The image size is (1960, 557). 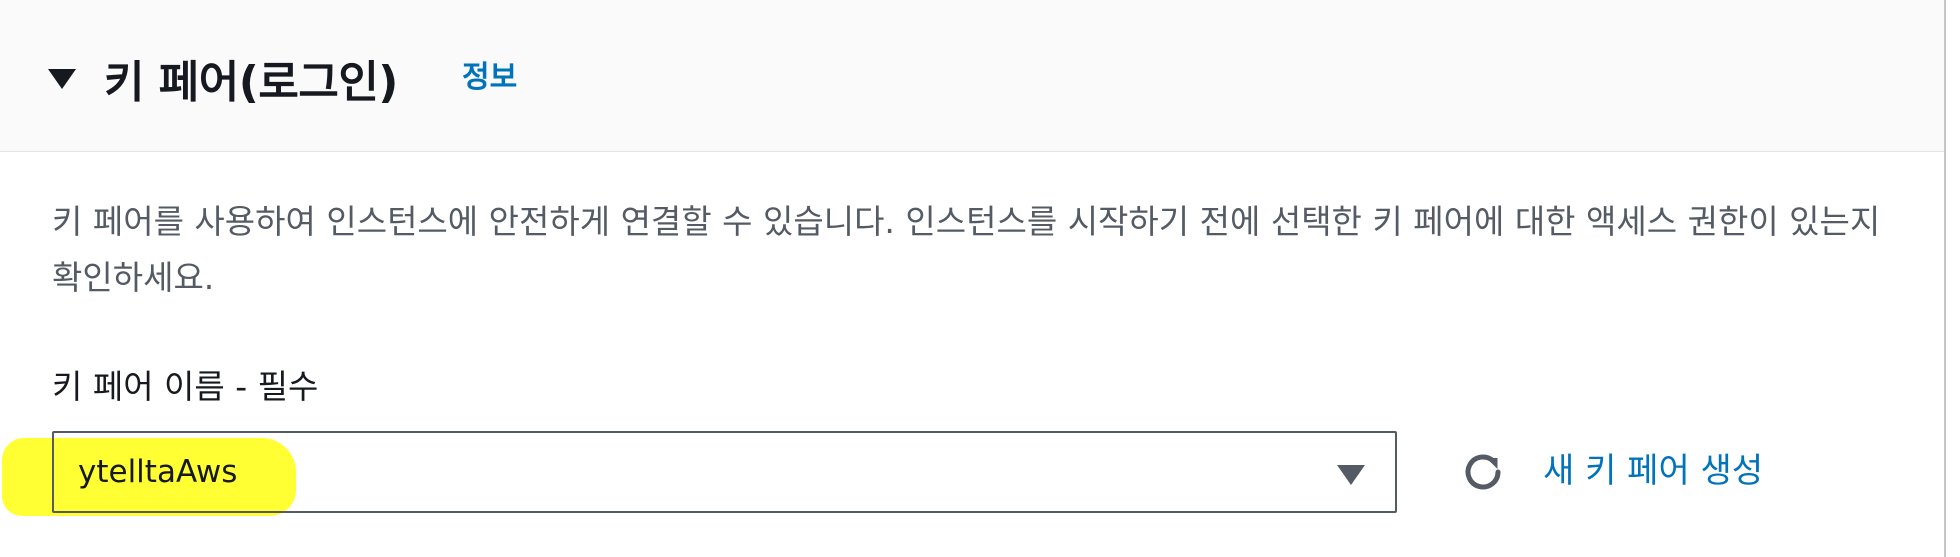 What do you see at coordinates (724, 472) in the screenshot?
I see `key-pair-select: ytelltaAws` at bounding box center [724, 472].